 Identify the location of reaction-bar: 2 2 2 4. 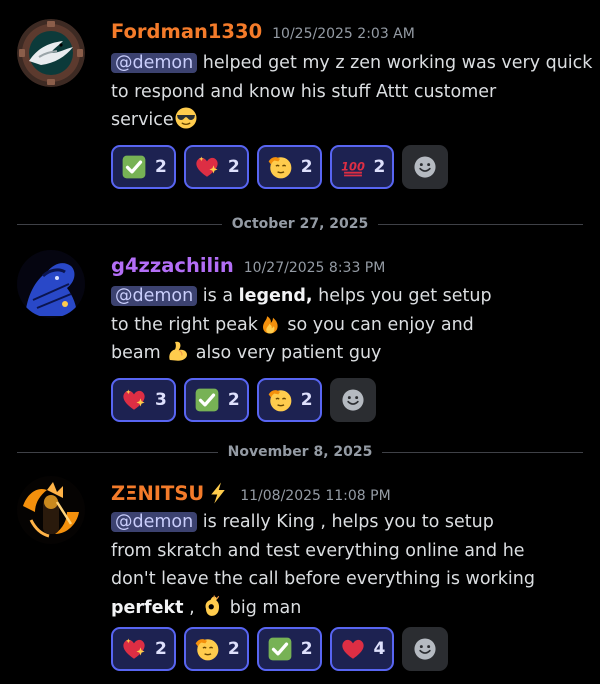
(280, 649).